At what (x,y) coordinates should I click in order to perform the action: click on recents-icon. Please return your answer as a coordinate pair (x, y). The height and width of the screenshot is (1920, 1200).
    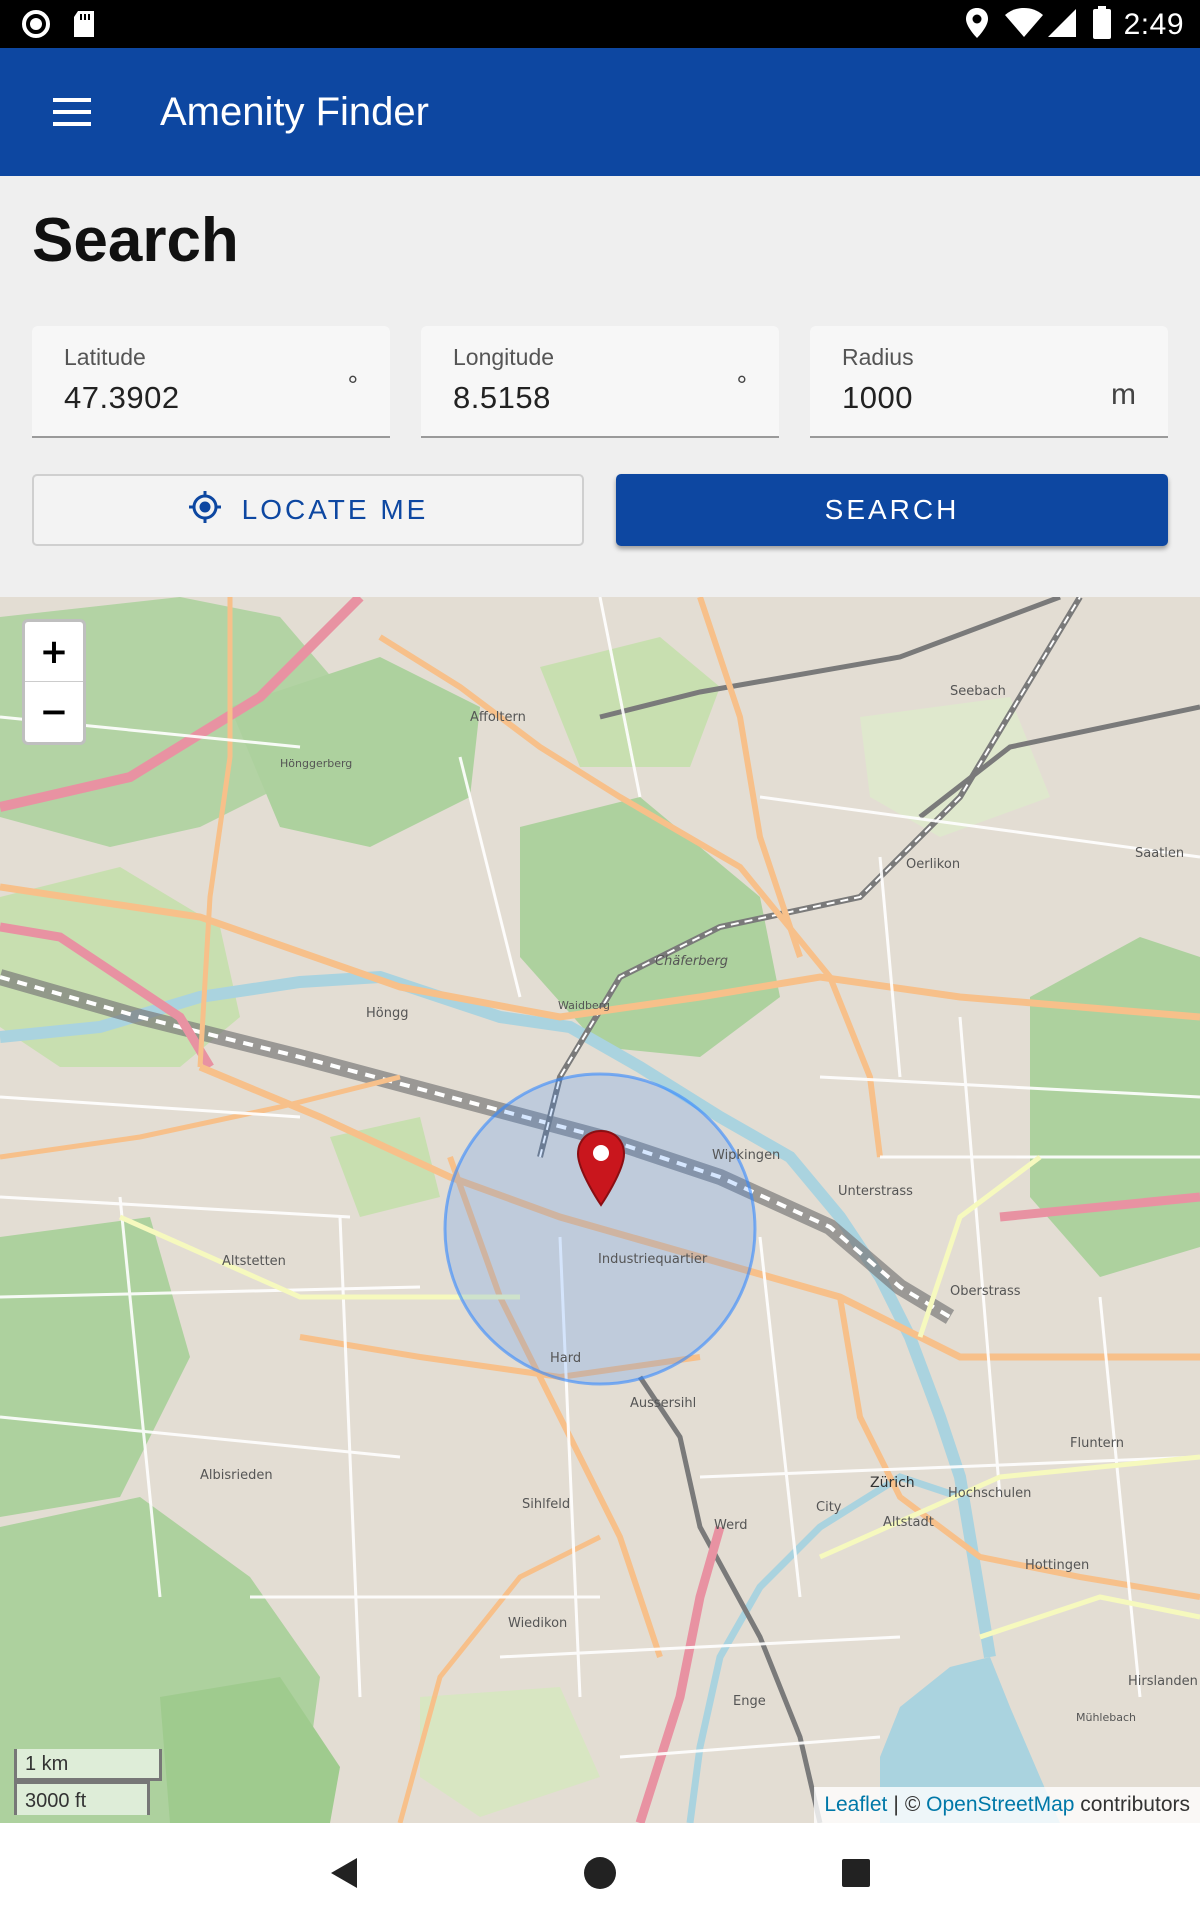
    Looking at the image, I should click on (856, 1873).